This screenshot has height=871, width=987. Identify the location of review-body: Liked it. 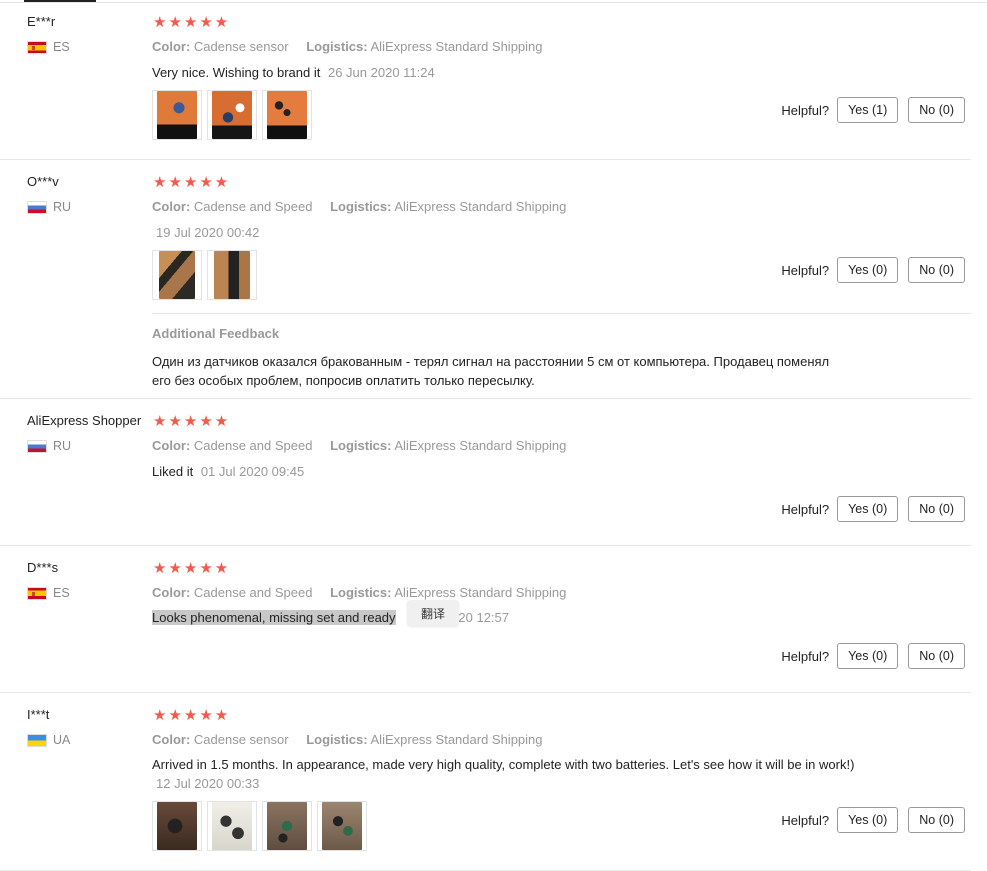
(173, 471).